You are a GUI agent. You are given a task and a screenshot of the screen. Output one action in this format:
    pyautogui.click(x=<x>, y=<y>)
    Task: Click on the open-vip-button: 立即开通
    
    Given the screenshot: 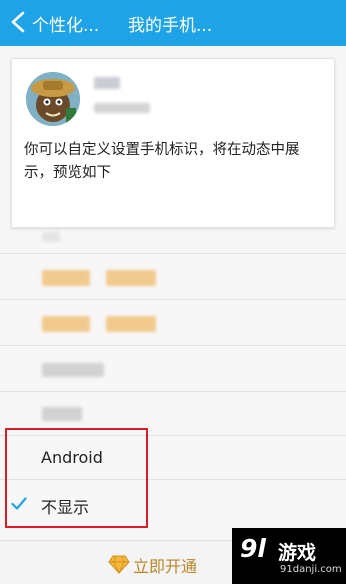 What is the action you would take?
    pyautogui.click(x=165, y=565)
    